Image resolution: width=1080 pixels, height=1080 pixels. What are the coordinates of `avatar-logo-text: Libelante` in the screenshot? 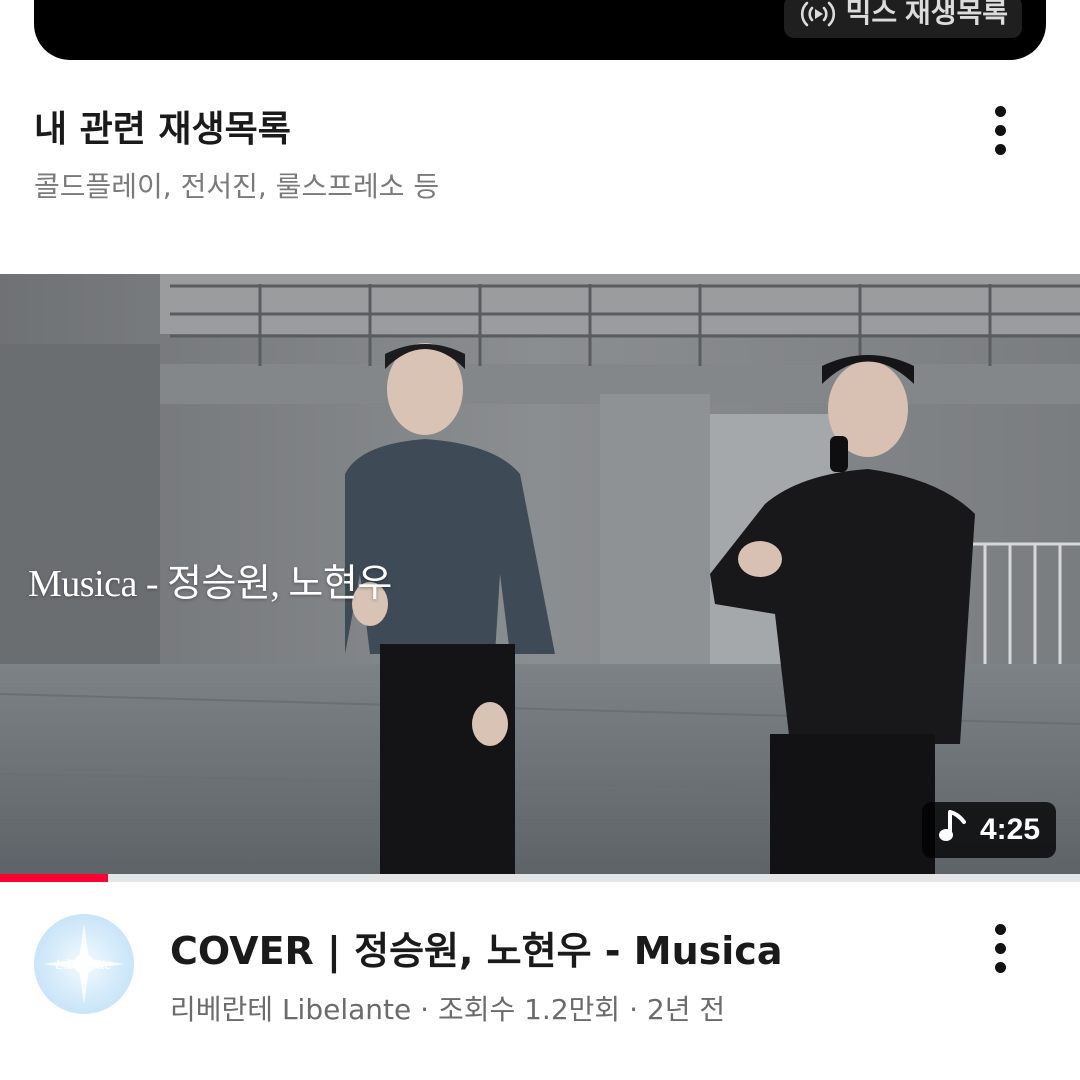 It's located at (84, 964).